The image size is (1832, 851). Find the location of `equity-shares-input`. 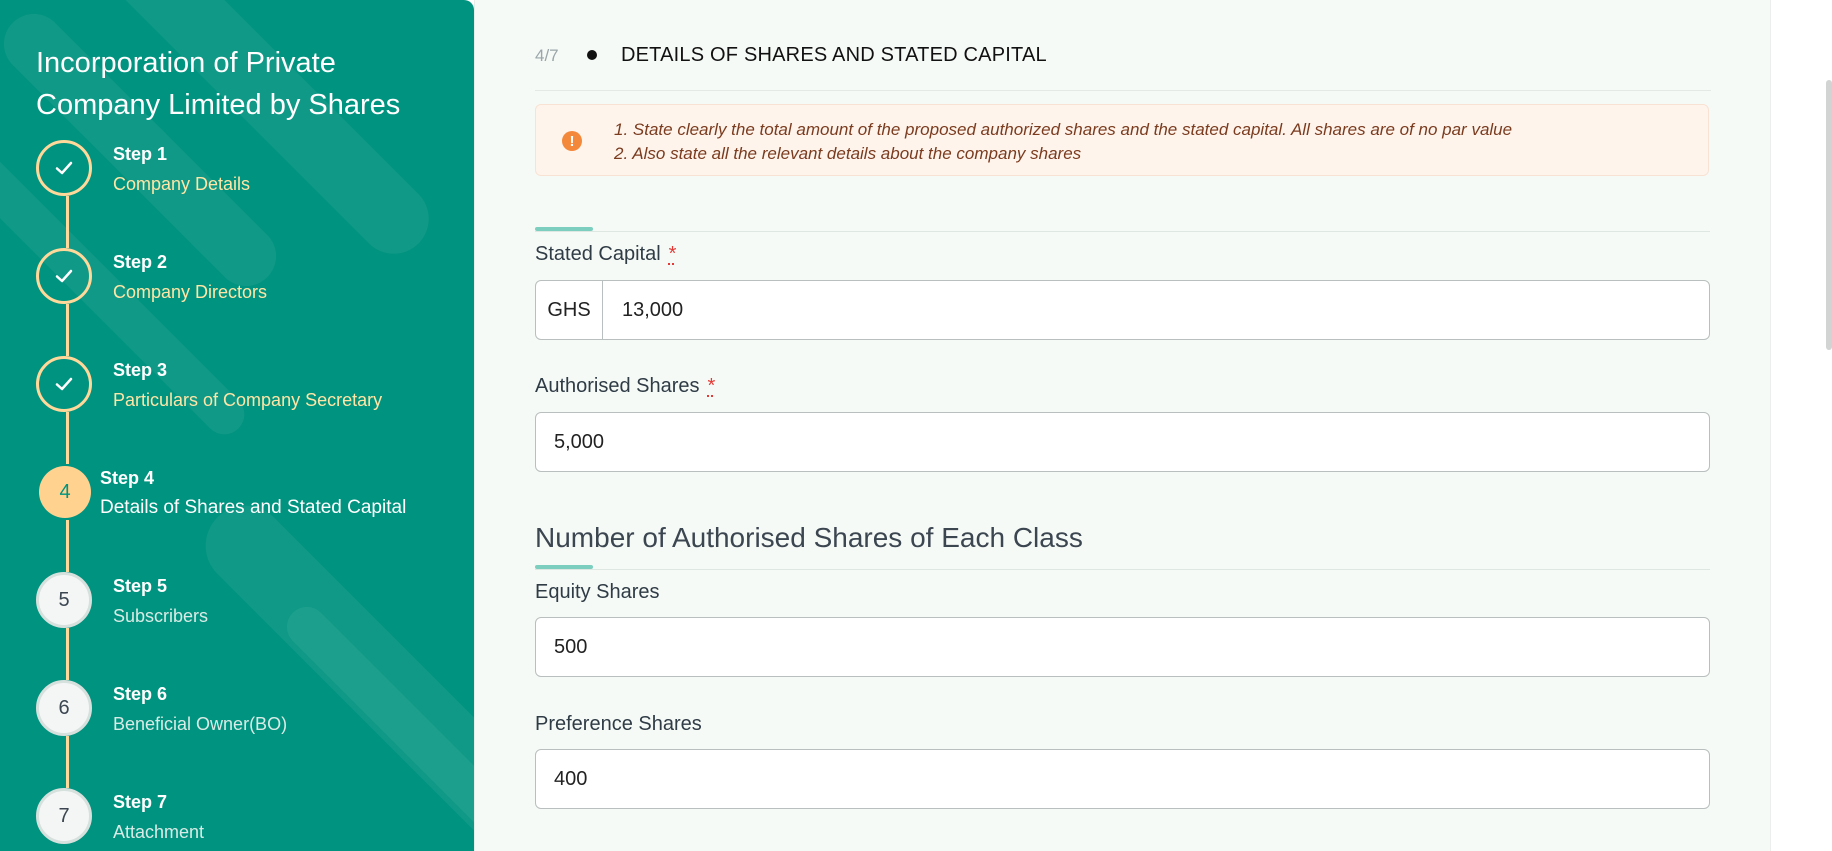

equity-shares-input is located at coordinates (1124, 647).